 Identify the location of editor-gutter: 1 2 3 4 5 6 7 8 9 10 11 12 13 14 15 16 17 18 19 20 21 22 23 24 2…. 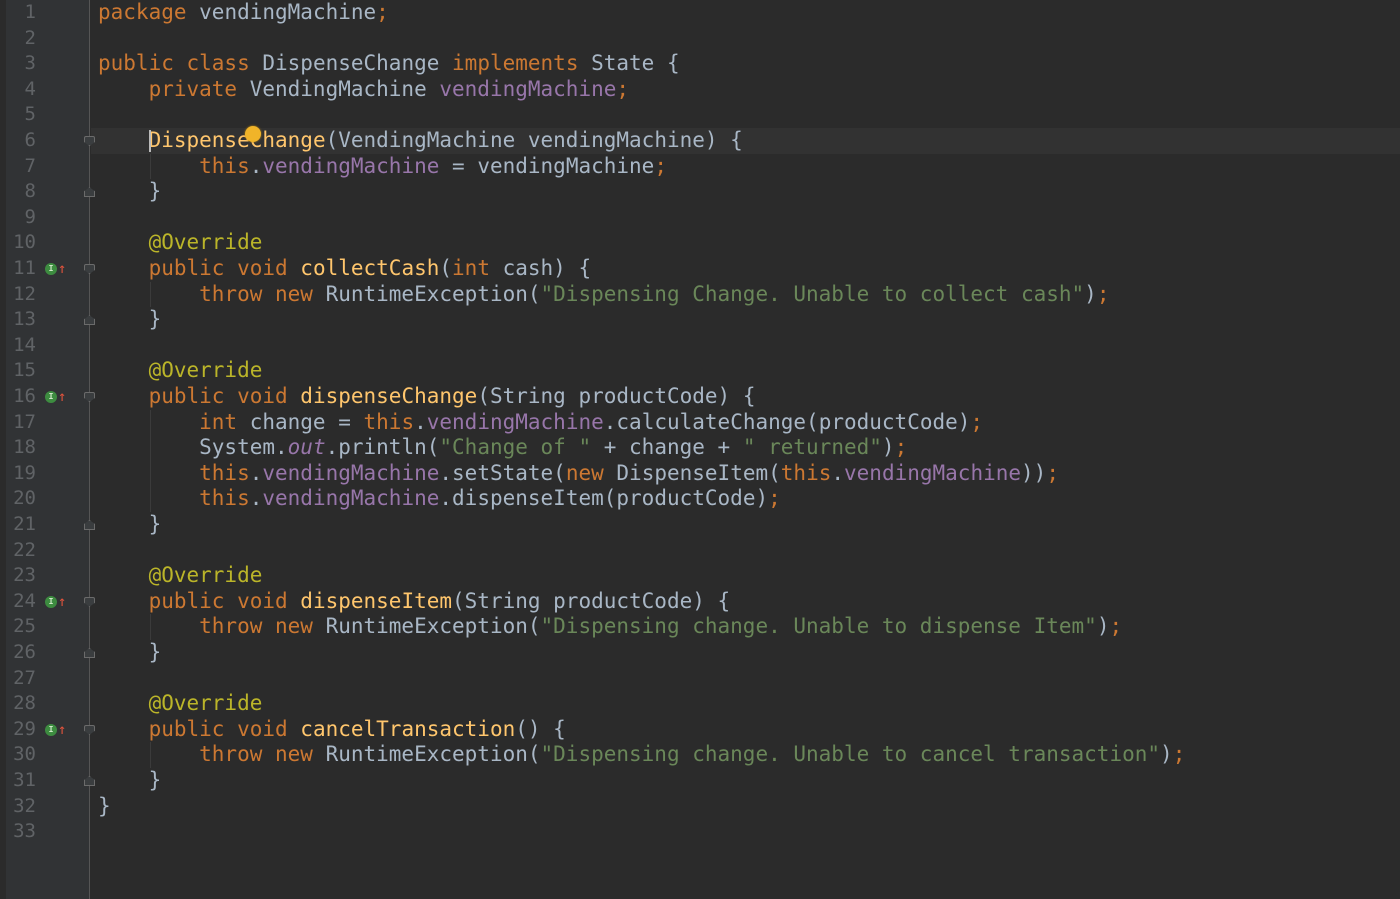
(47, 449).